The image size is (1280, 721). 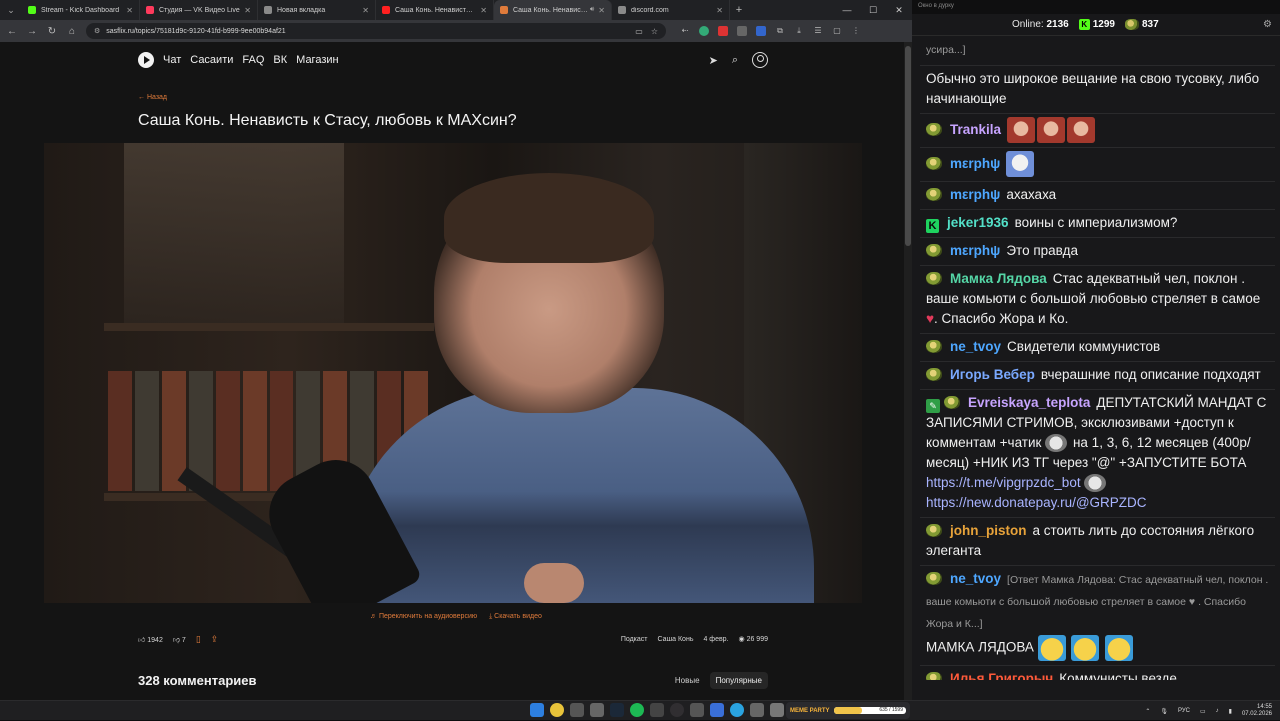 What do you see at coordinates (677, 710) in the screenshot?
I see `obs-icon` at bounding box center [677, 710].